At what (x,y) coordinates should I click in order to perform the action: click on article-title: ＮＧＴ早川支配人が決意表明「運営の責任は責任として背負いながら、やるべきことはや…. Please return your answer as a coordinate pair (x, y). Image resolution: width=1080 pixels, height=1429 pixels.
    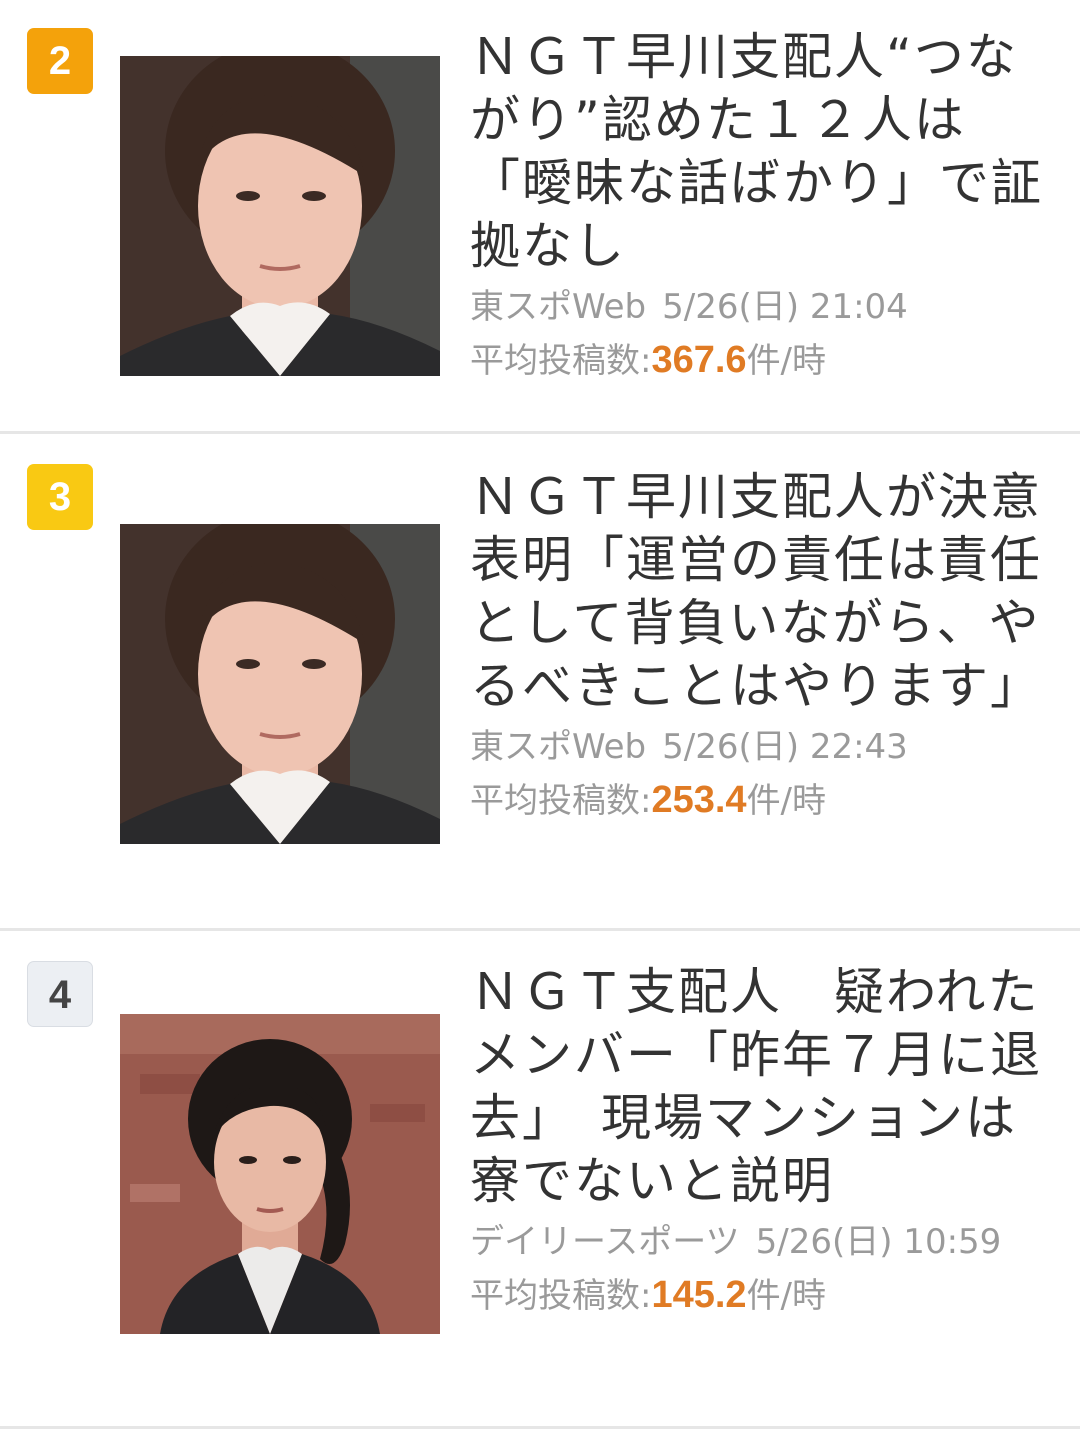
    Looking at the image, I should click on (760, 592).